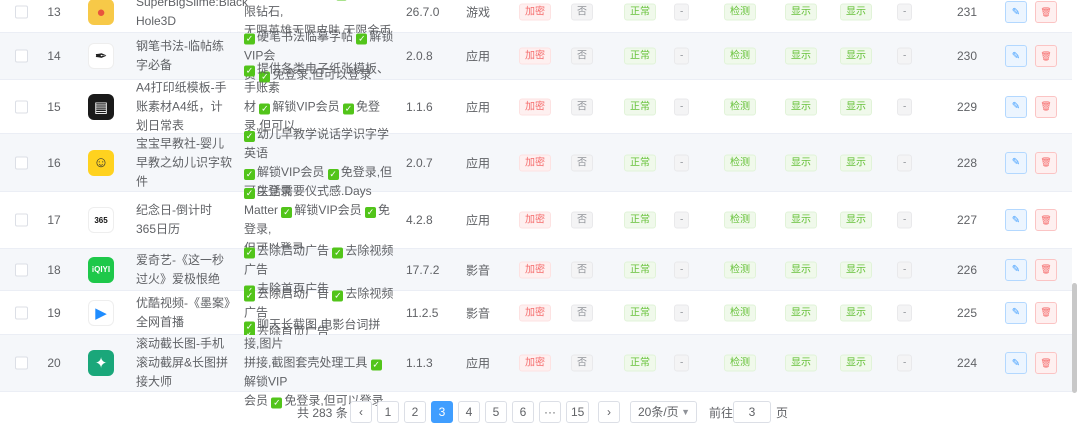 This screenshot has height=429, width=1080. I want to click on app-name: 宝宝早教社-婴儿早教之幼儿识字软件, so click(184, 162).